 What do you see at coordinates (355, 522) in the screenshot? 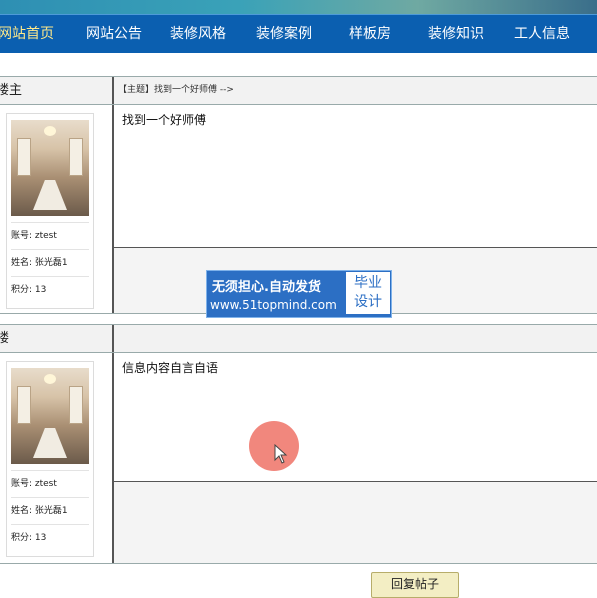
I see `post-signature-area` at bounding box center [355, 522].